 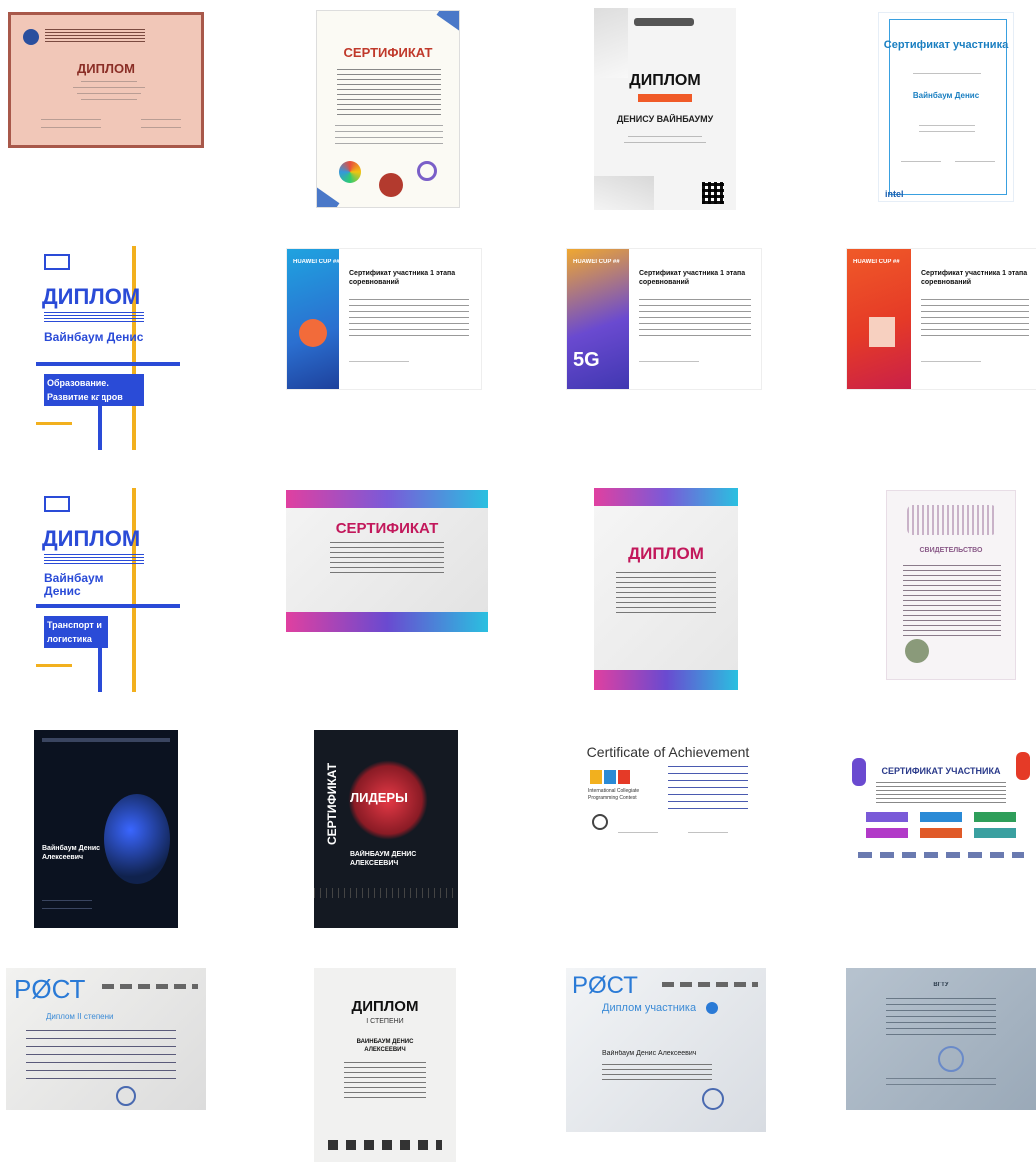 I want to click on certificate-thumbnail-11: ДИПЛОМ, so click(x=666, y=589).